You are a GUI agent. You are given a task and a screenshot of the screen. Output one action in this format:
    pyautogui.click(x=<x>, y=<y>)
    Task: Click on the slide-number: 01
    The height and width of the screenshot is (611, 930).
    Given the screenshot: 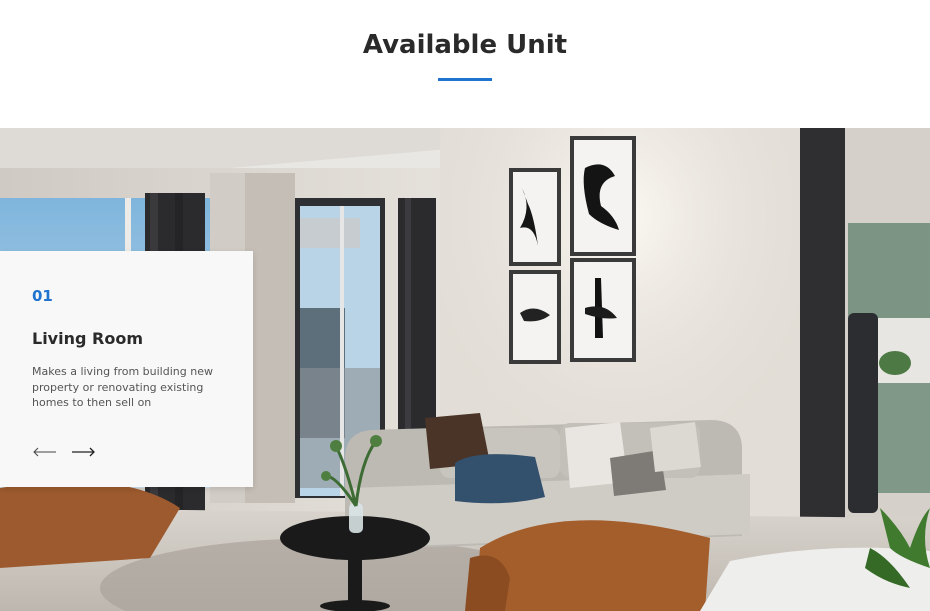 What is the action you would take?
    pyautogui.click(x=42, y=296)
    